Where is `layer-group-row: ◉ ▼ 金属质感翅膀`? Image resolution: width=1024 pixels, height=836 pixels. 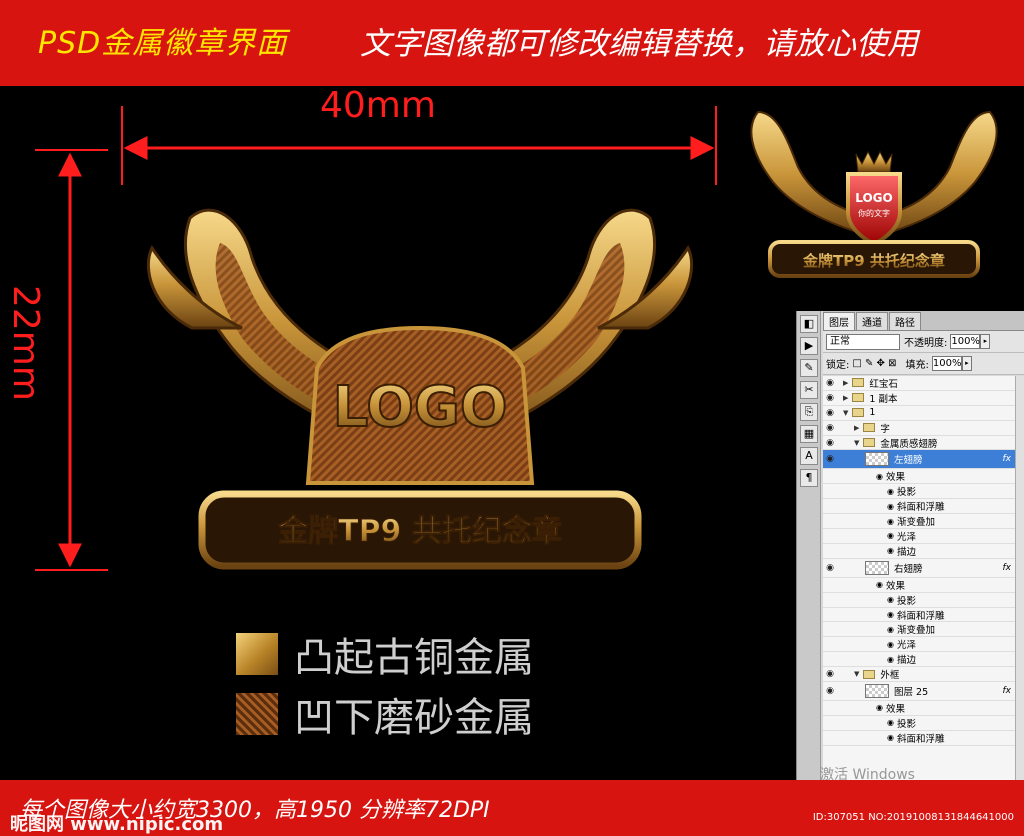 layer-group-row: ◉ ▼ 金属质感翅膀 is located at coordinates (923, 443).